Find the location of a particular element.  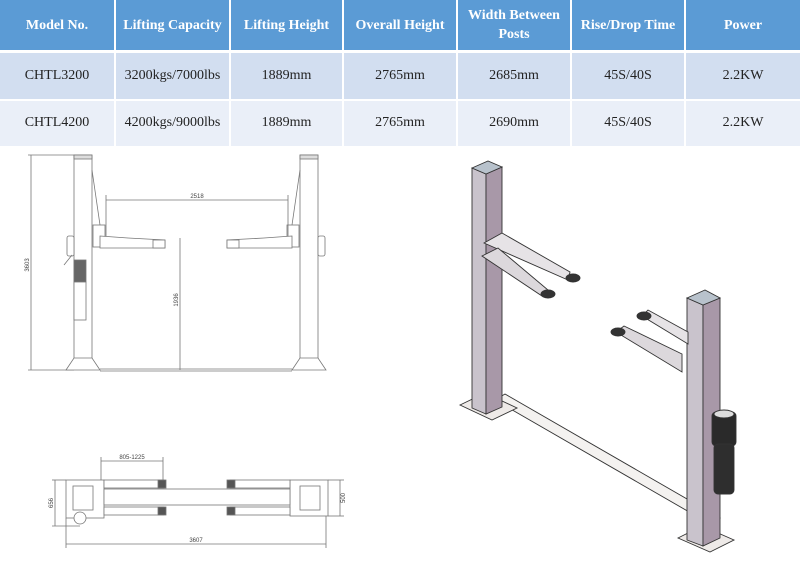

left-motor is located at coordinates (80, 271).